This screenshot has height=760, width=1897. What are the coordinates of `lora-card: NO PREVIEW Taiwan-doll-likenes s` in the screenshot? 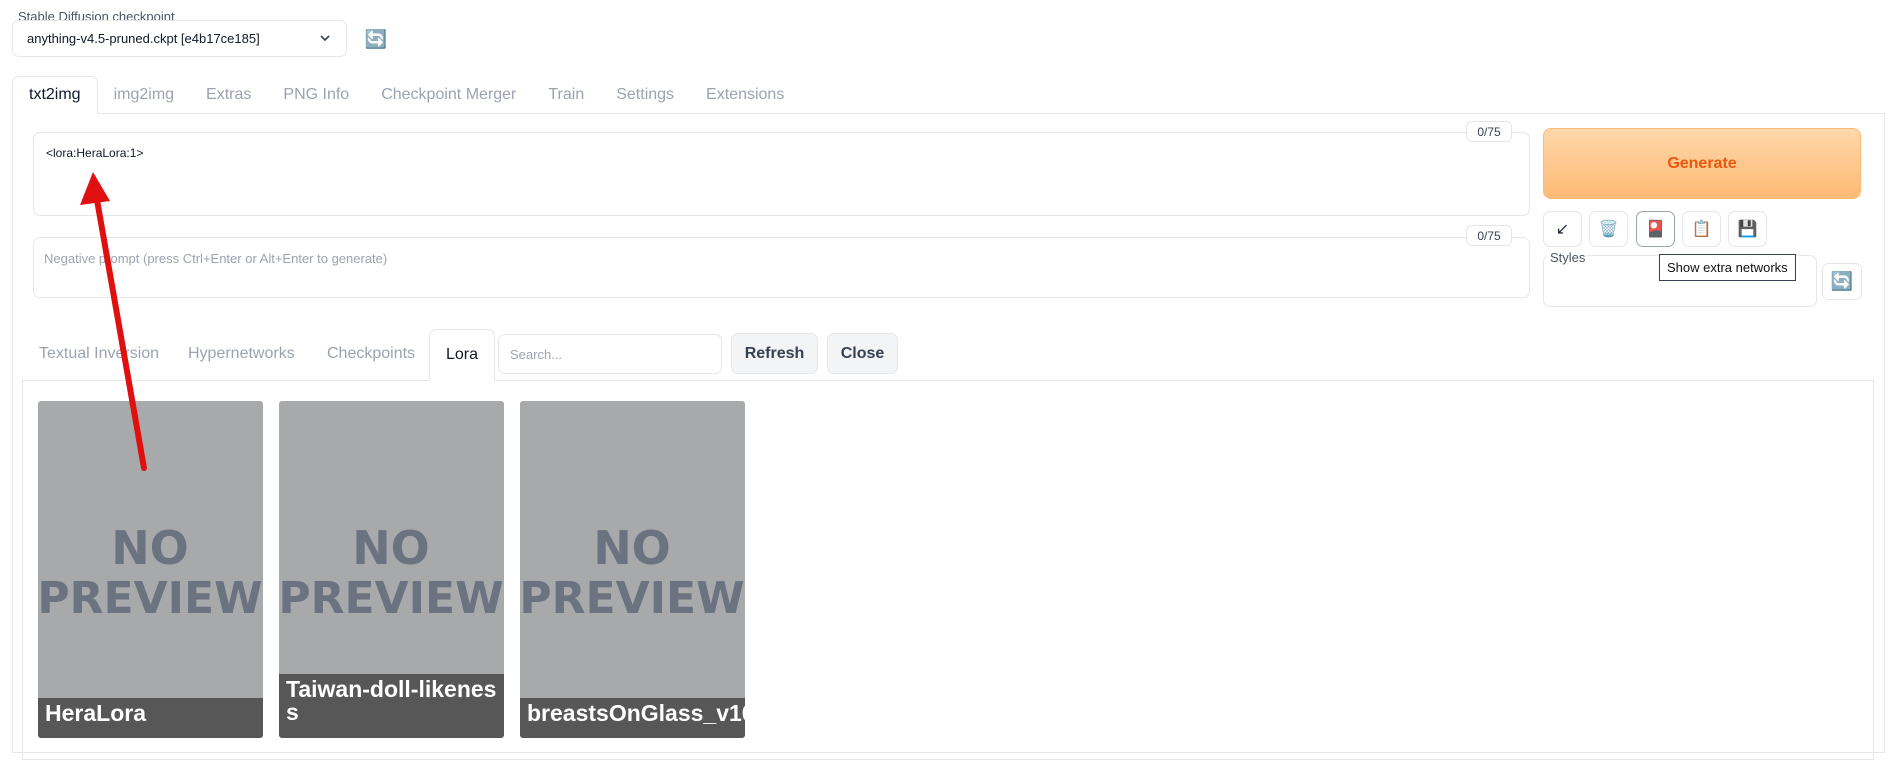 It's located at (391, 569).